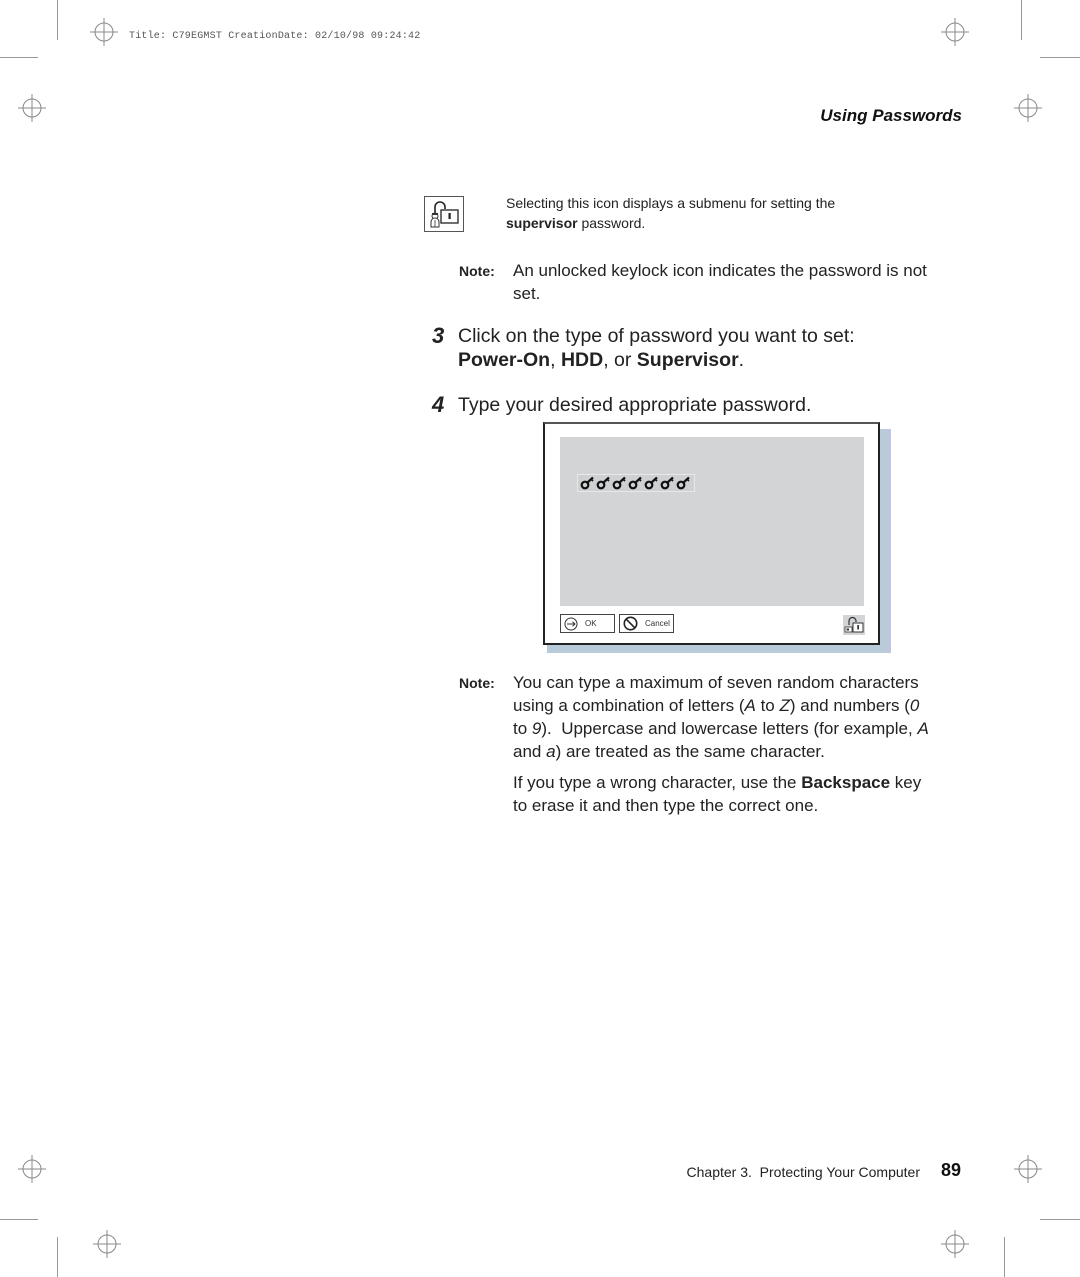 The width and height of the screenshot is (1080, 1277). I want to click on chapter-footer: Chapter 3. Protecting Your Computer, so click(803, 1172).